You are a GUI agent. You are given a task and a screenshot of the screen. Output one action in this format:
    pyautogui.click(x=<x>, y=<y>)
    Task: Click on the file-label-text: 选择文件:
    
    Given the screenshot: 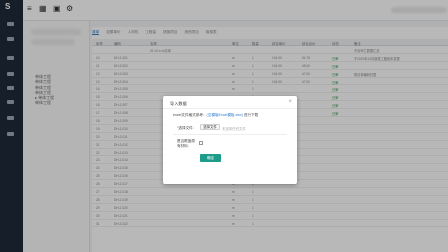 What is the action you would take?
    pyautogui.click(x=186, y=128)
    